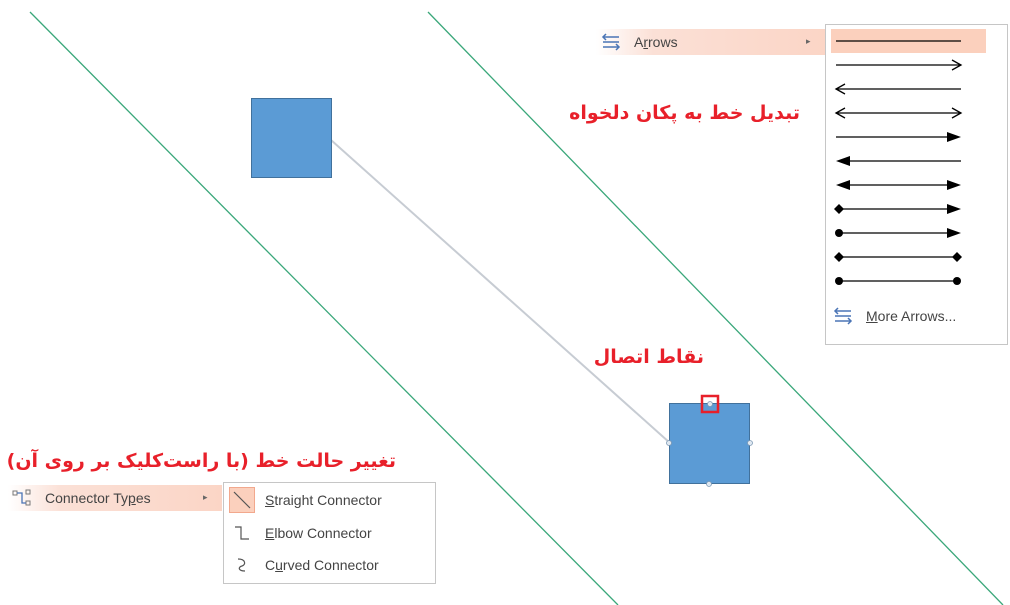  Describe the element at coordinates (907, 65) in the screenshot. I see `arrow-style-open-arrow-right` at that location.